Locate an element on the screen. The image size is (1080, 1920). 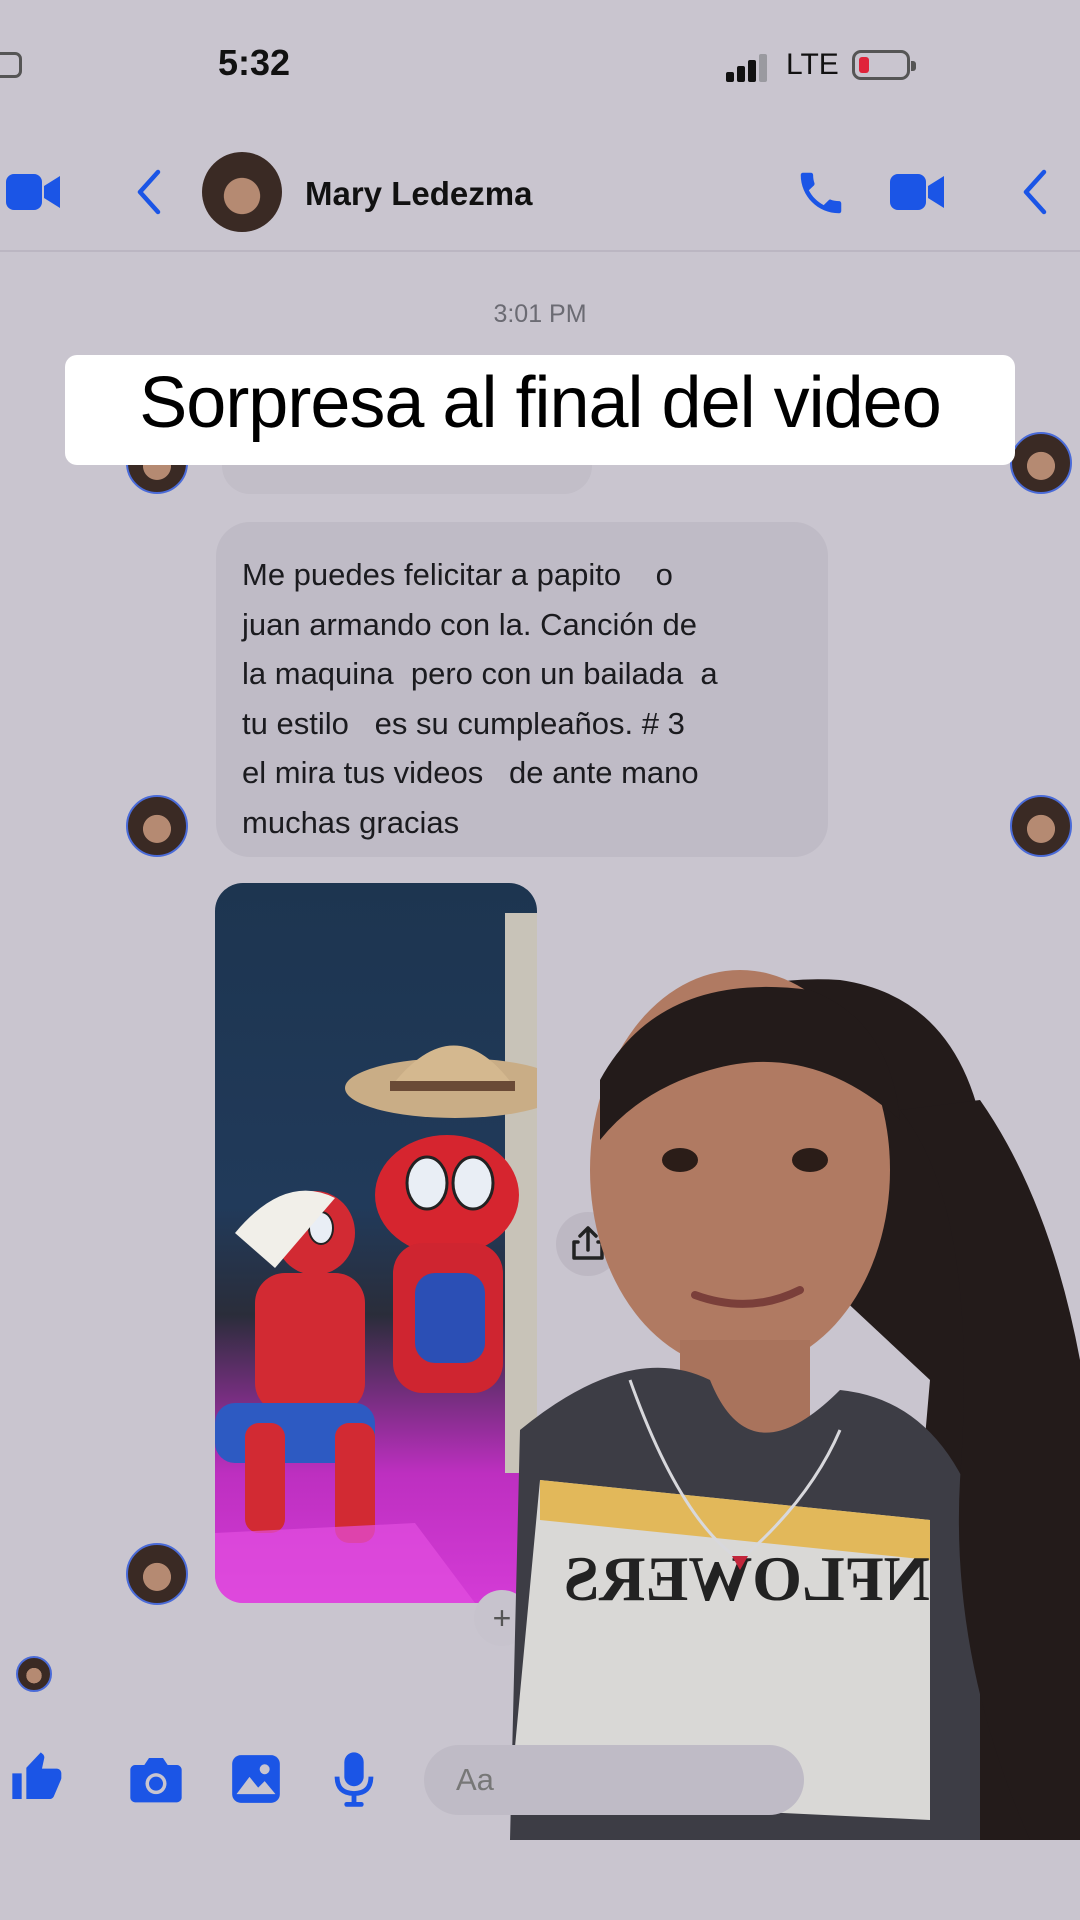
phone-icon is located at coordinates (821, 193).